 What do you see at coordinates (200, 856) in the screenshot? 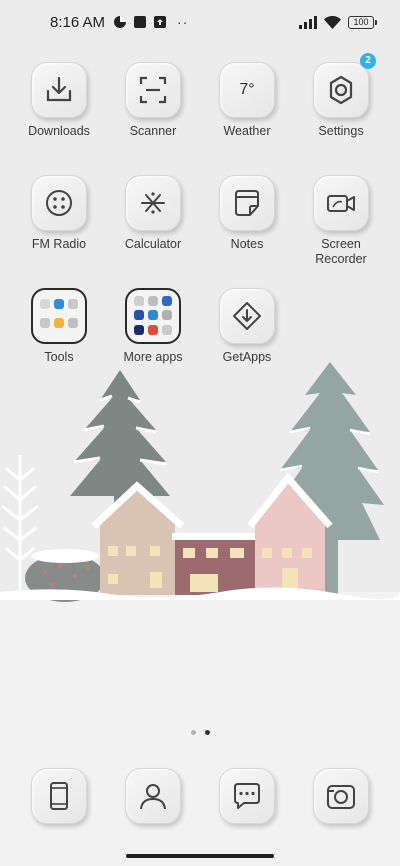
I see `home-indicator` at bounding box center [200, 856].